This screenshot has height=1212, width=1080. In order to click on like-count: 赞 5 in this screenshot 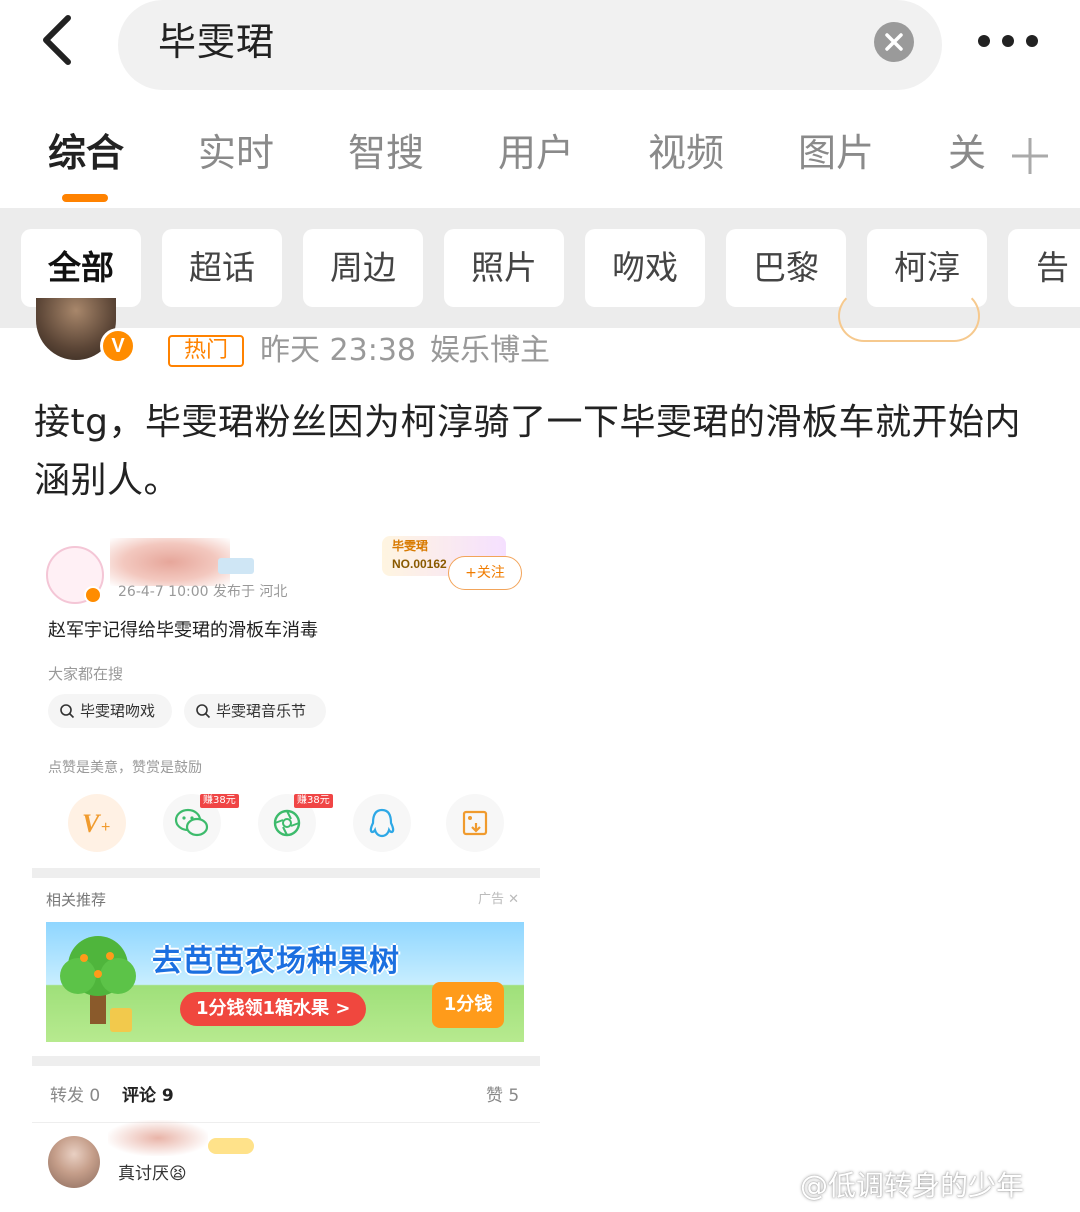, I will do `click(503, 1096)`.